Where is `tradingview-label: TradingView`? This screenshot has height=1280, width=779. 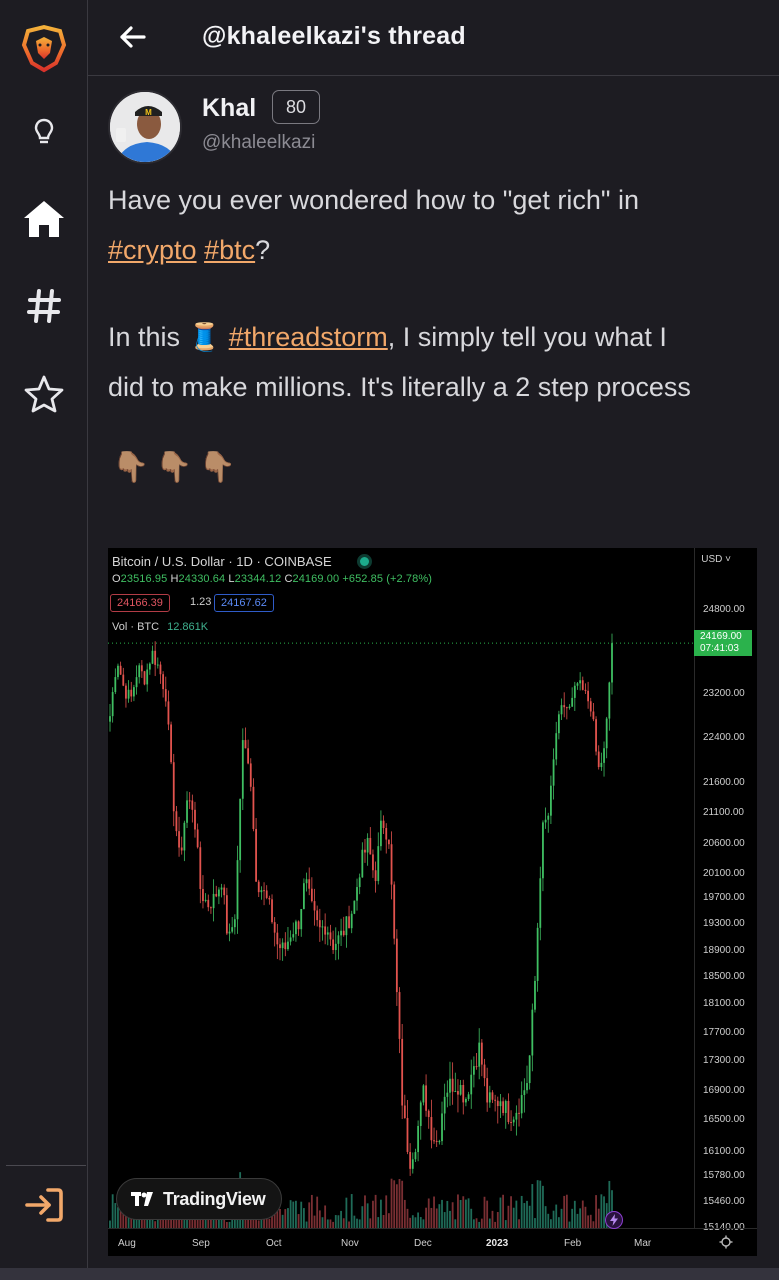
tradingview-label: TradingView is located at coordinates (214, 1198).